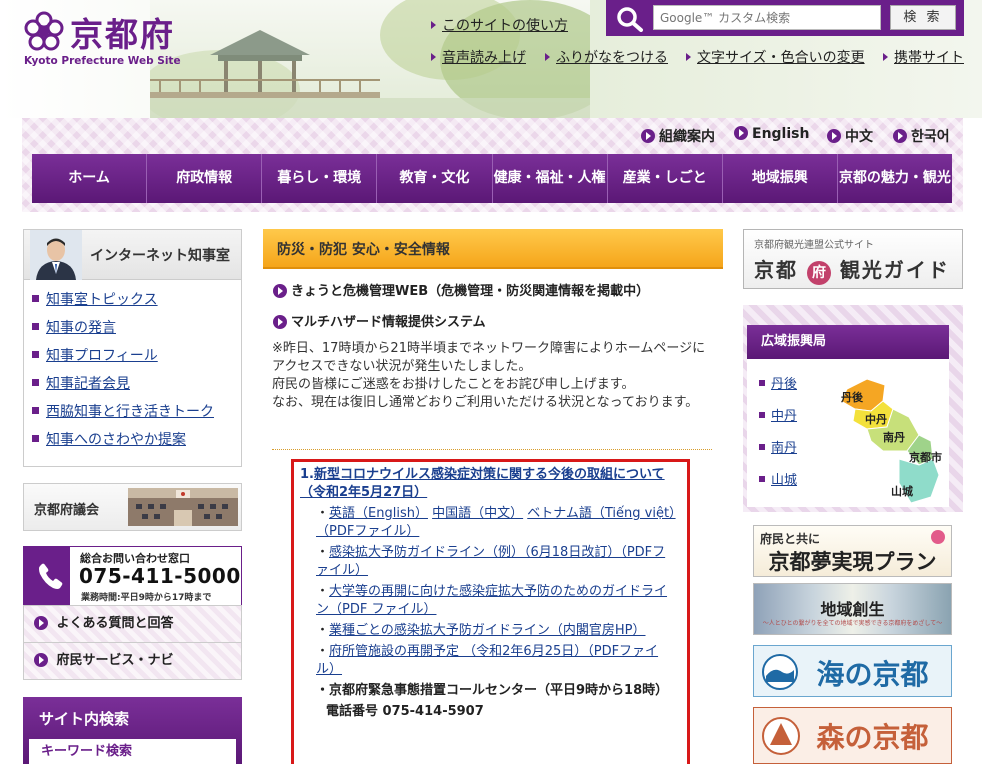 The image size is (982, 764). I want to click on prefectural-council-banner: 京都府議会, so click(132, 507).